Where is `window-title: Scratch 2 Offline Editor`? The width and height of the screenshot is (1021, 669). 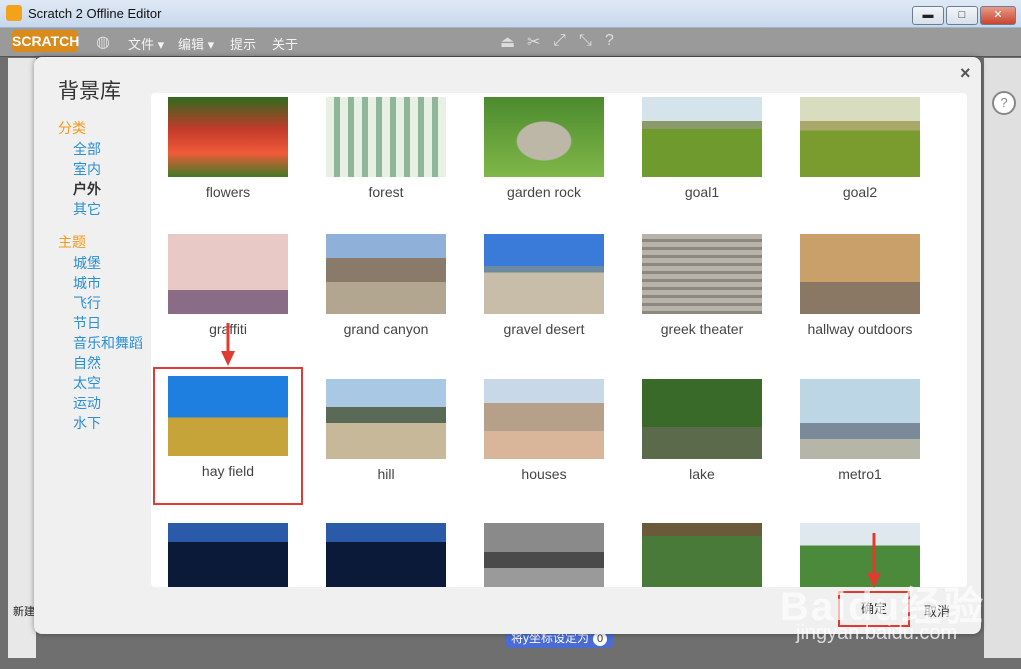
window-title: Scratch 2 Offline Editor is located at coordinates (95, 13).